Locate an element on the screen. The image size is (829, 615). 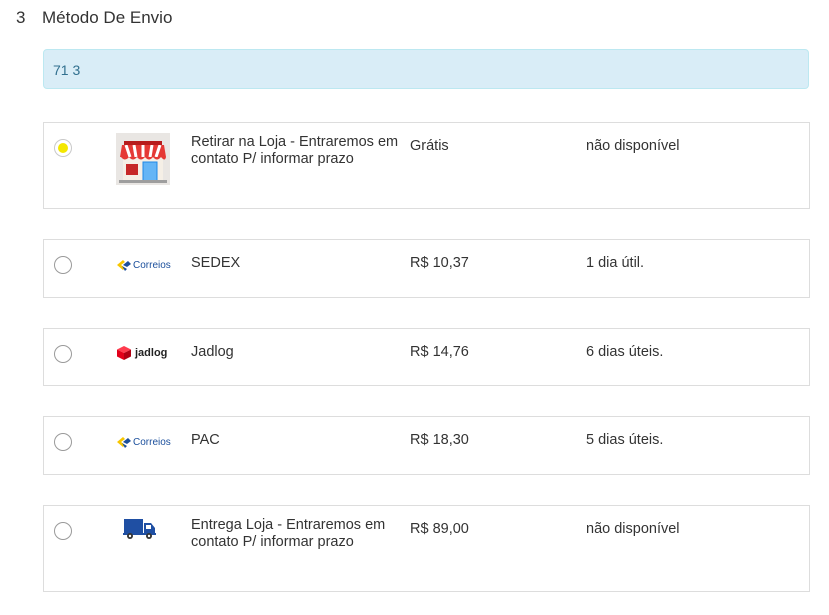
shipping-price-jadlog: R$ 14,76 is located at coordinates (439, 352).